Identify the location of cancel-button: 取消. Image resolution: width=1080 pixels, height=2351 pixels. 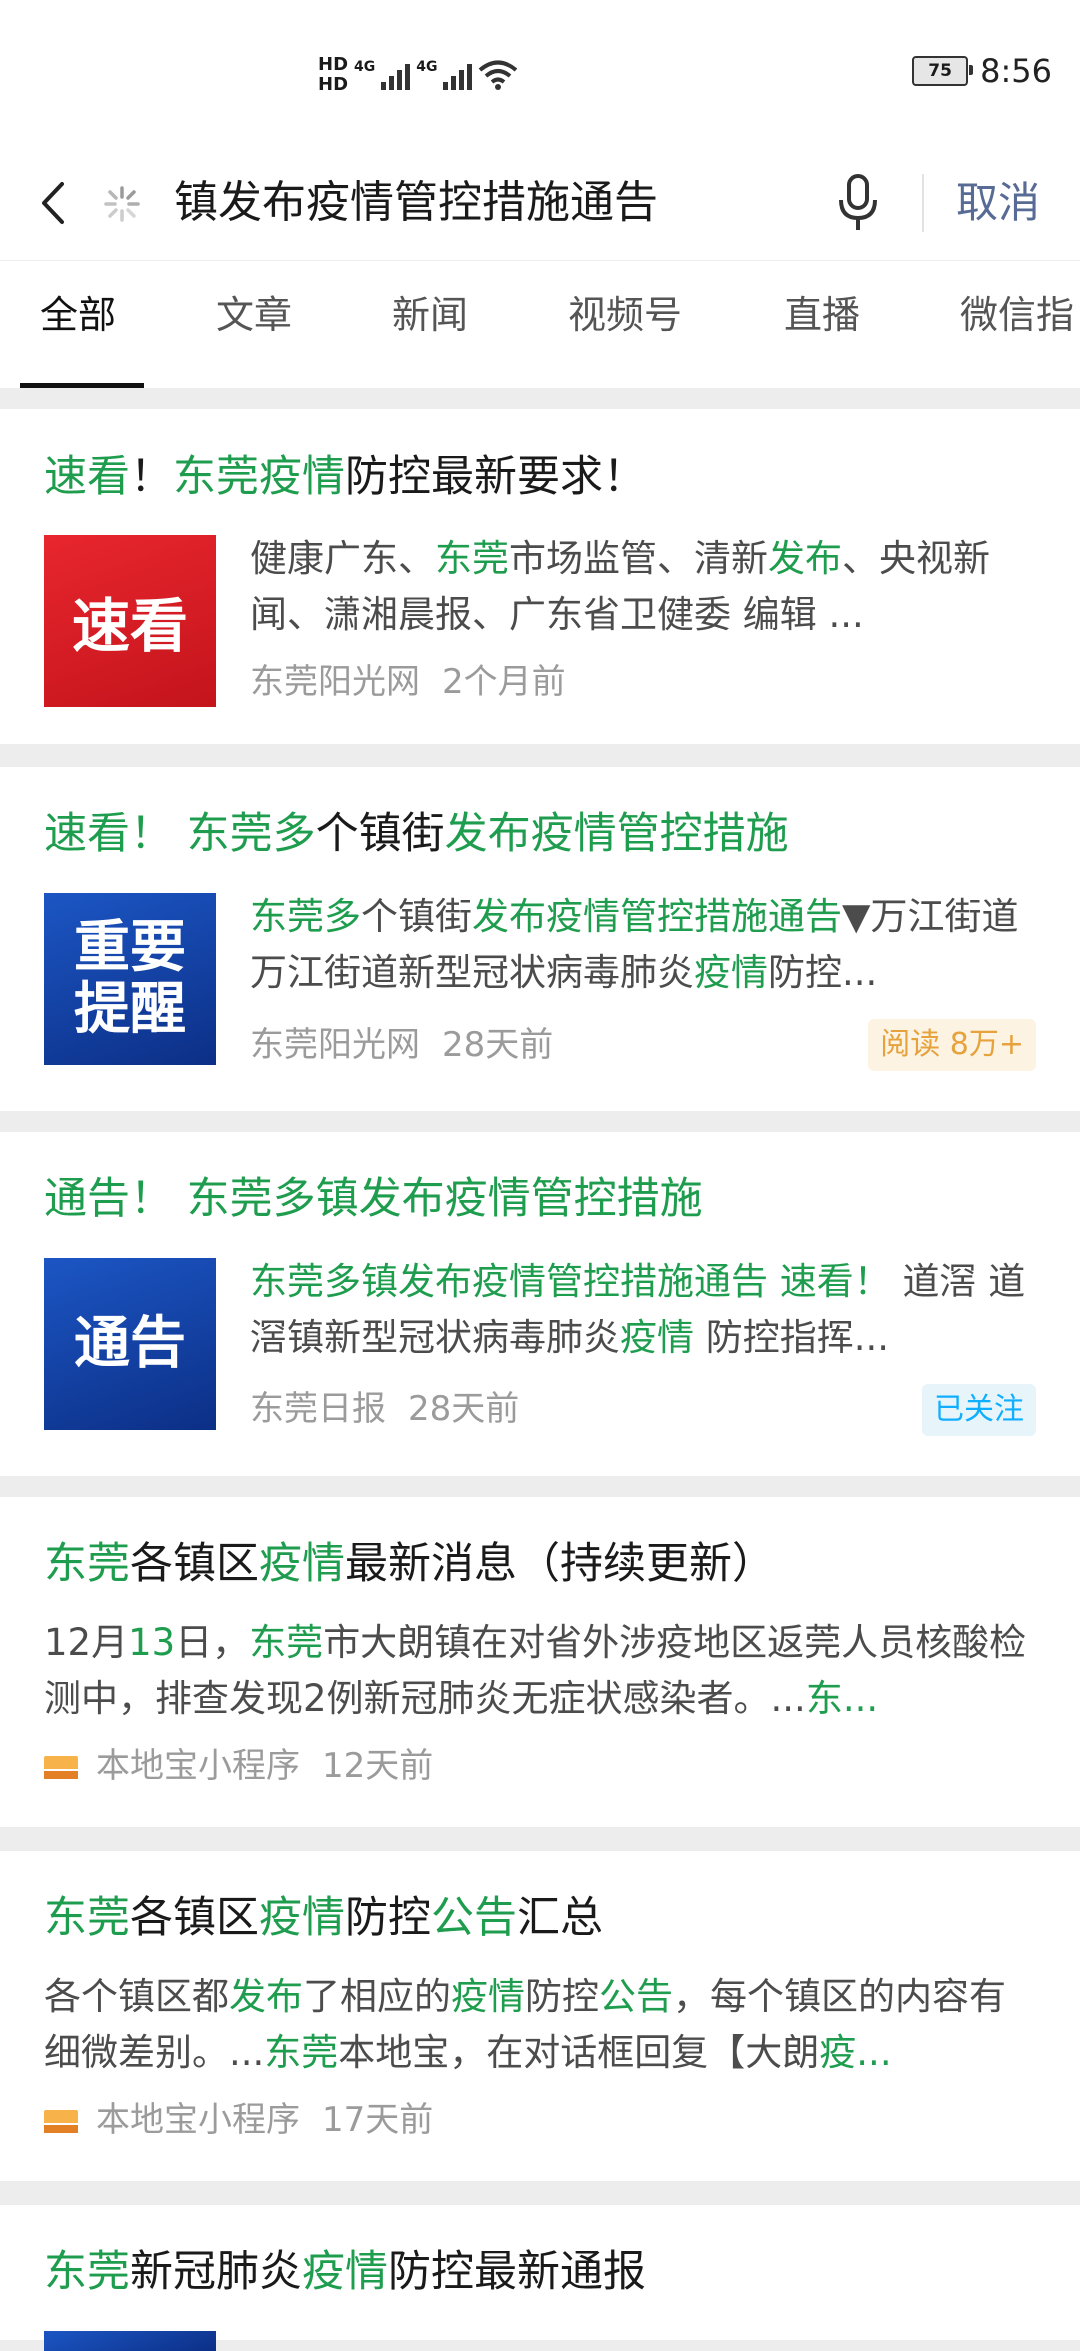
(998, 203).